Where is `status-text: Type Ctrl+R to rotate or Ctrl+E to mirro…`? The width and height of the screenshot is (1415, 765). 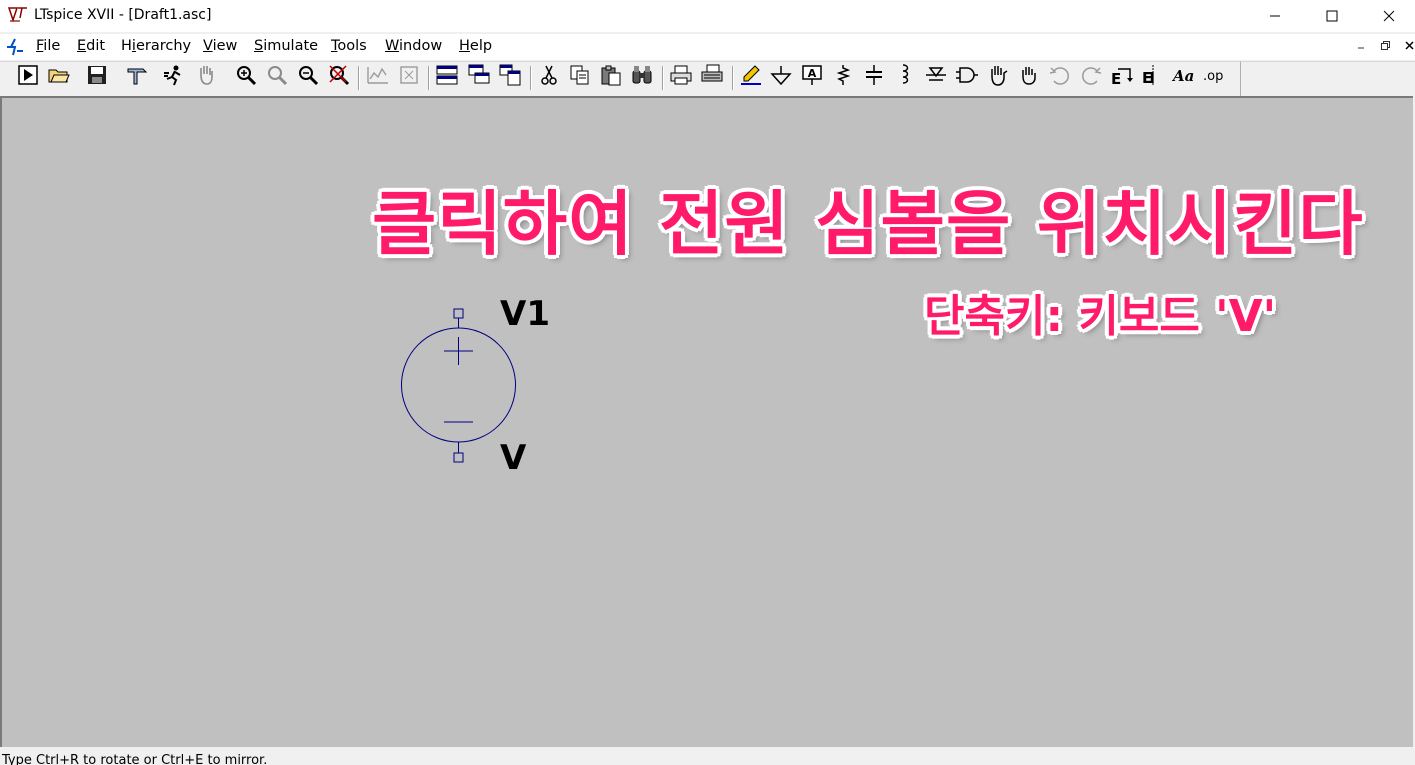
status-text: Type Ctrl+R to rotate or Ctrl+E to mirro… is located at coordinates (135, 759).